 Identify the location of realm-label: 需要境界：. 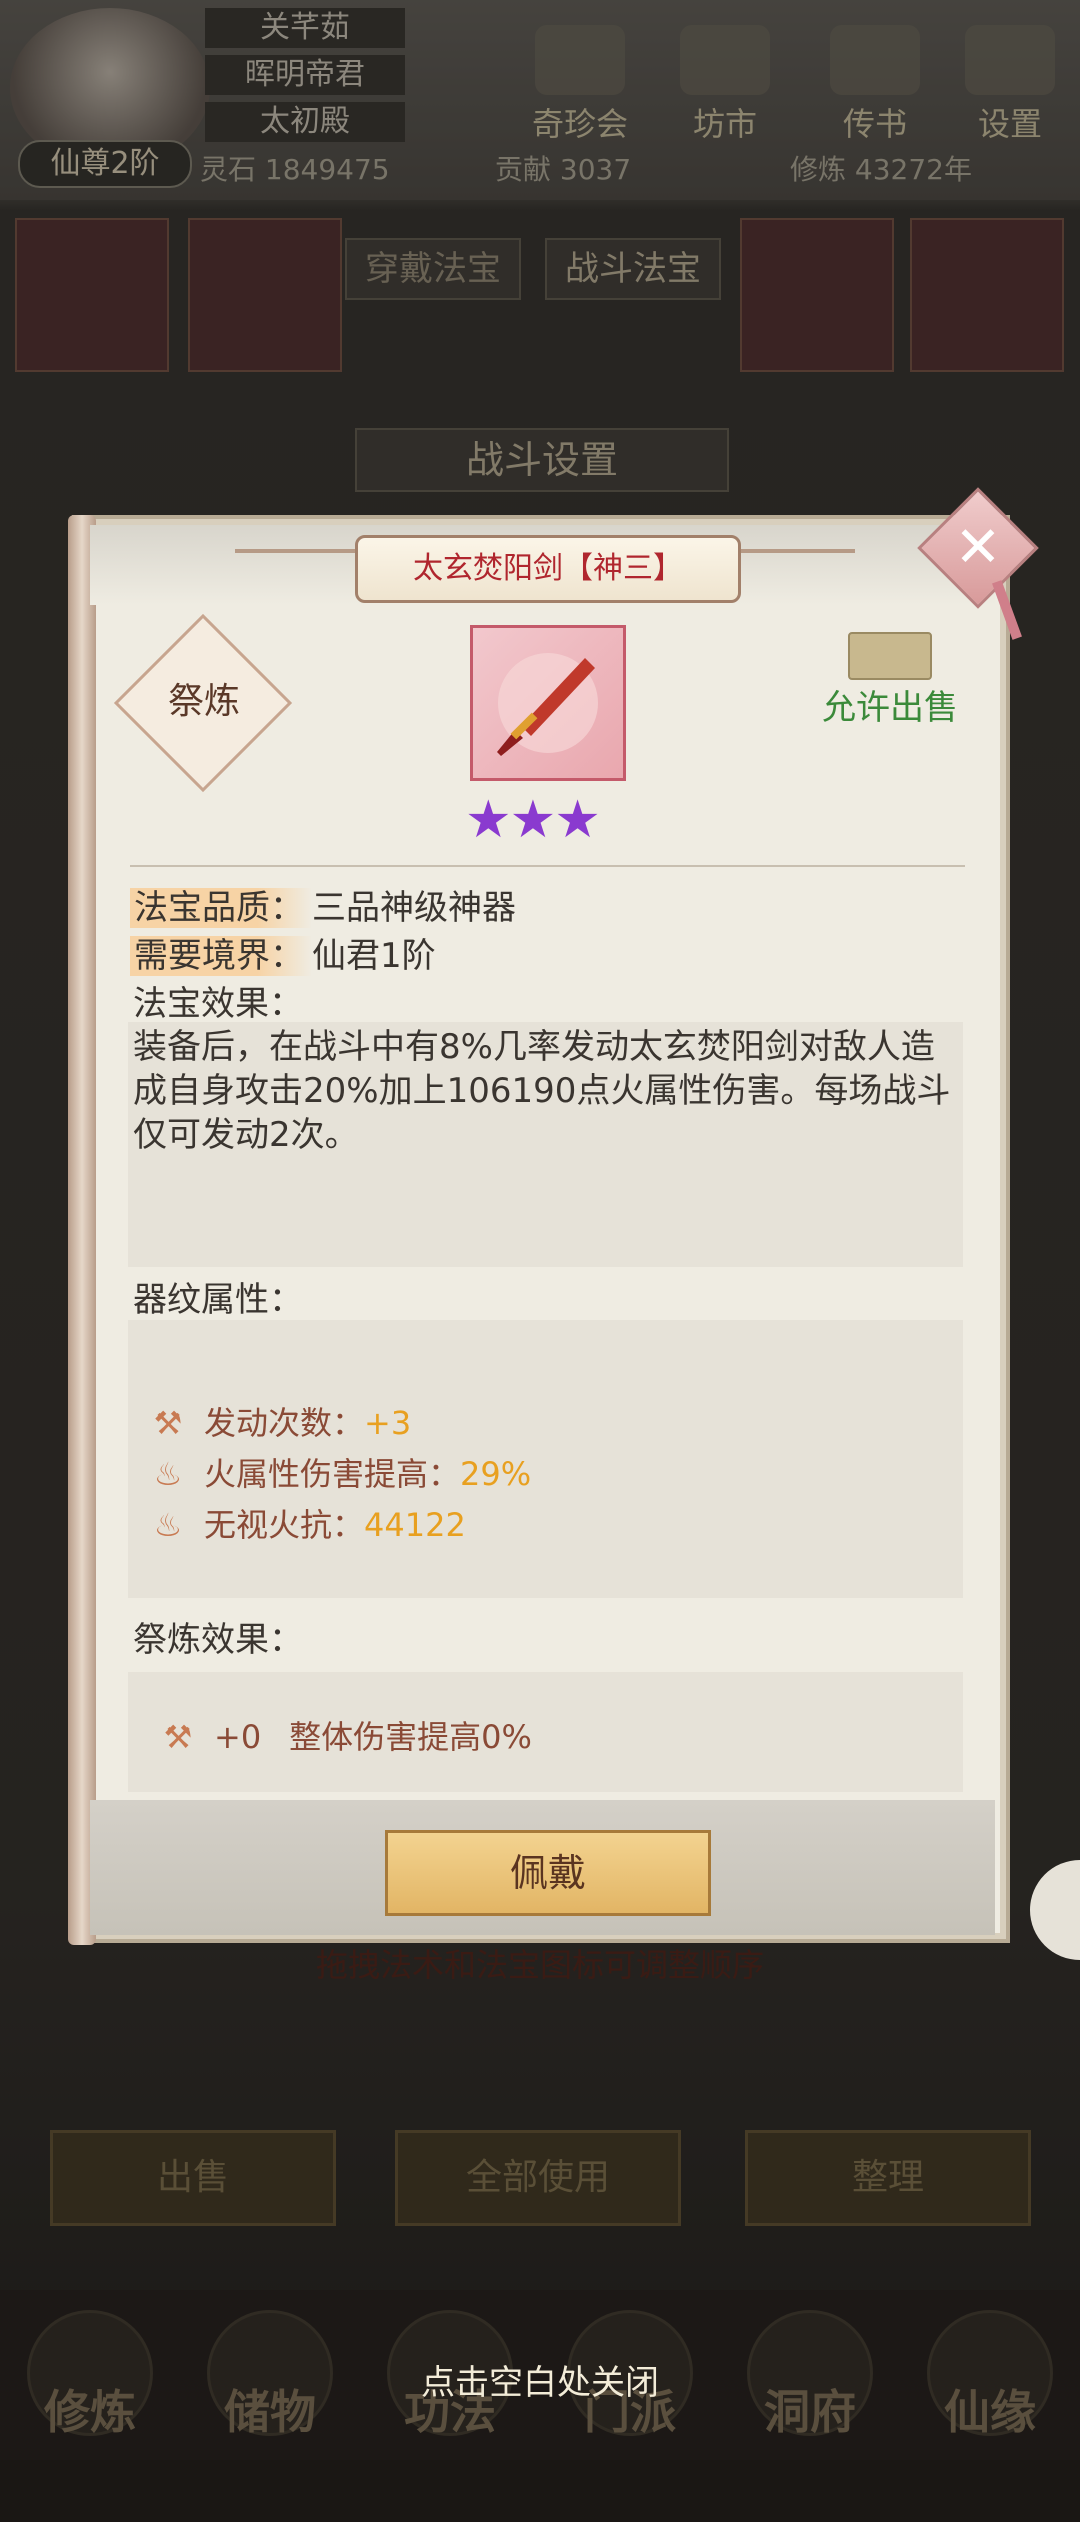
(221, 956).